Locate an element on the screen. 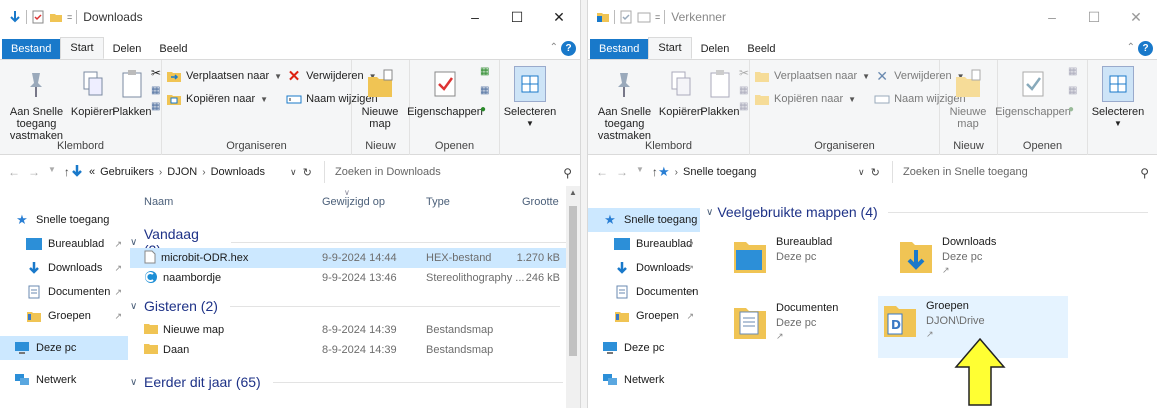 The image size is (1157, 408). breadcrumb: « Gebruikers › DJON › Downloads is located at coordinates (180, 172).